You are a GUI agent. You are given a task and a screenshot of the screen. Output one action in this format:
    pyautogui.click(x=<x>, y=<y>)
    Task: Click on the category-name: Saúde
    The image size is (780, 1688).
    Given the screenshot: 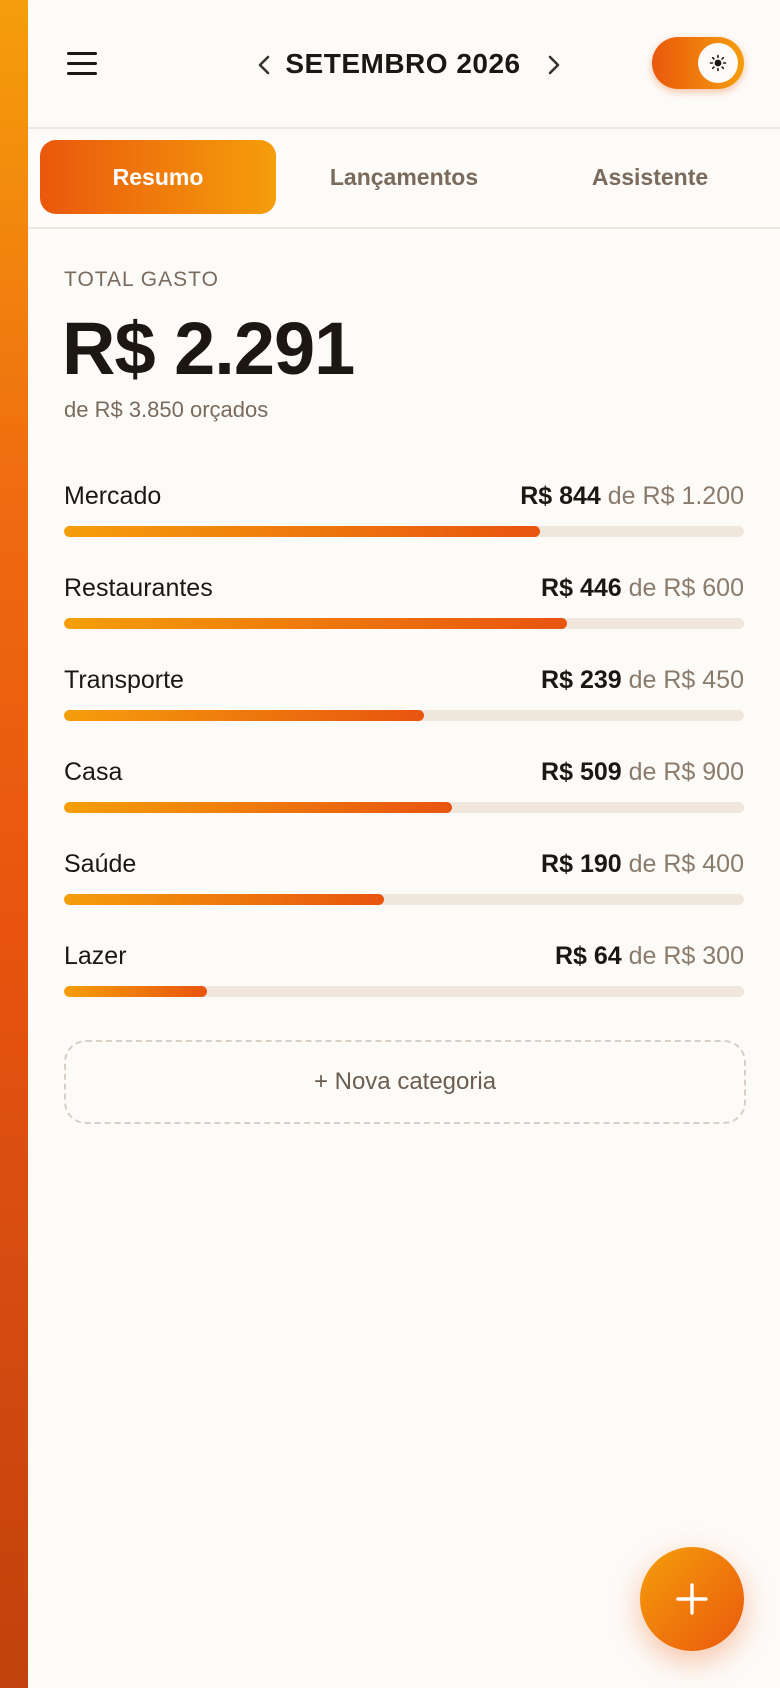 What is the action you would take?
    pyautogui.click(x=100, y=864)
    